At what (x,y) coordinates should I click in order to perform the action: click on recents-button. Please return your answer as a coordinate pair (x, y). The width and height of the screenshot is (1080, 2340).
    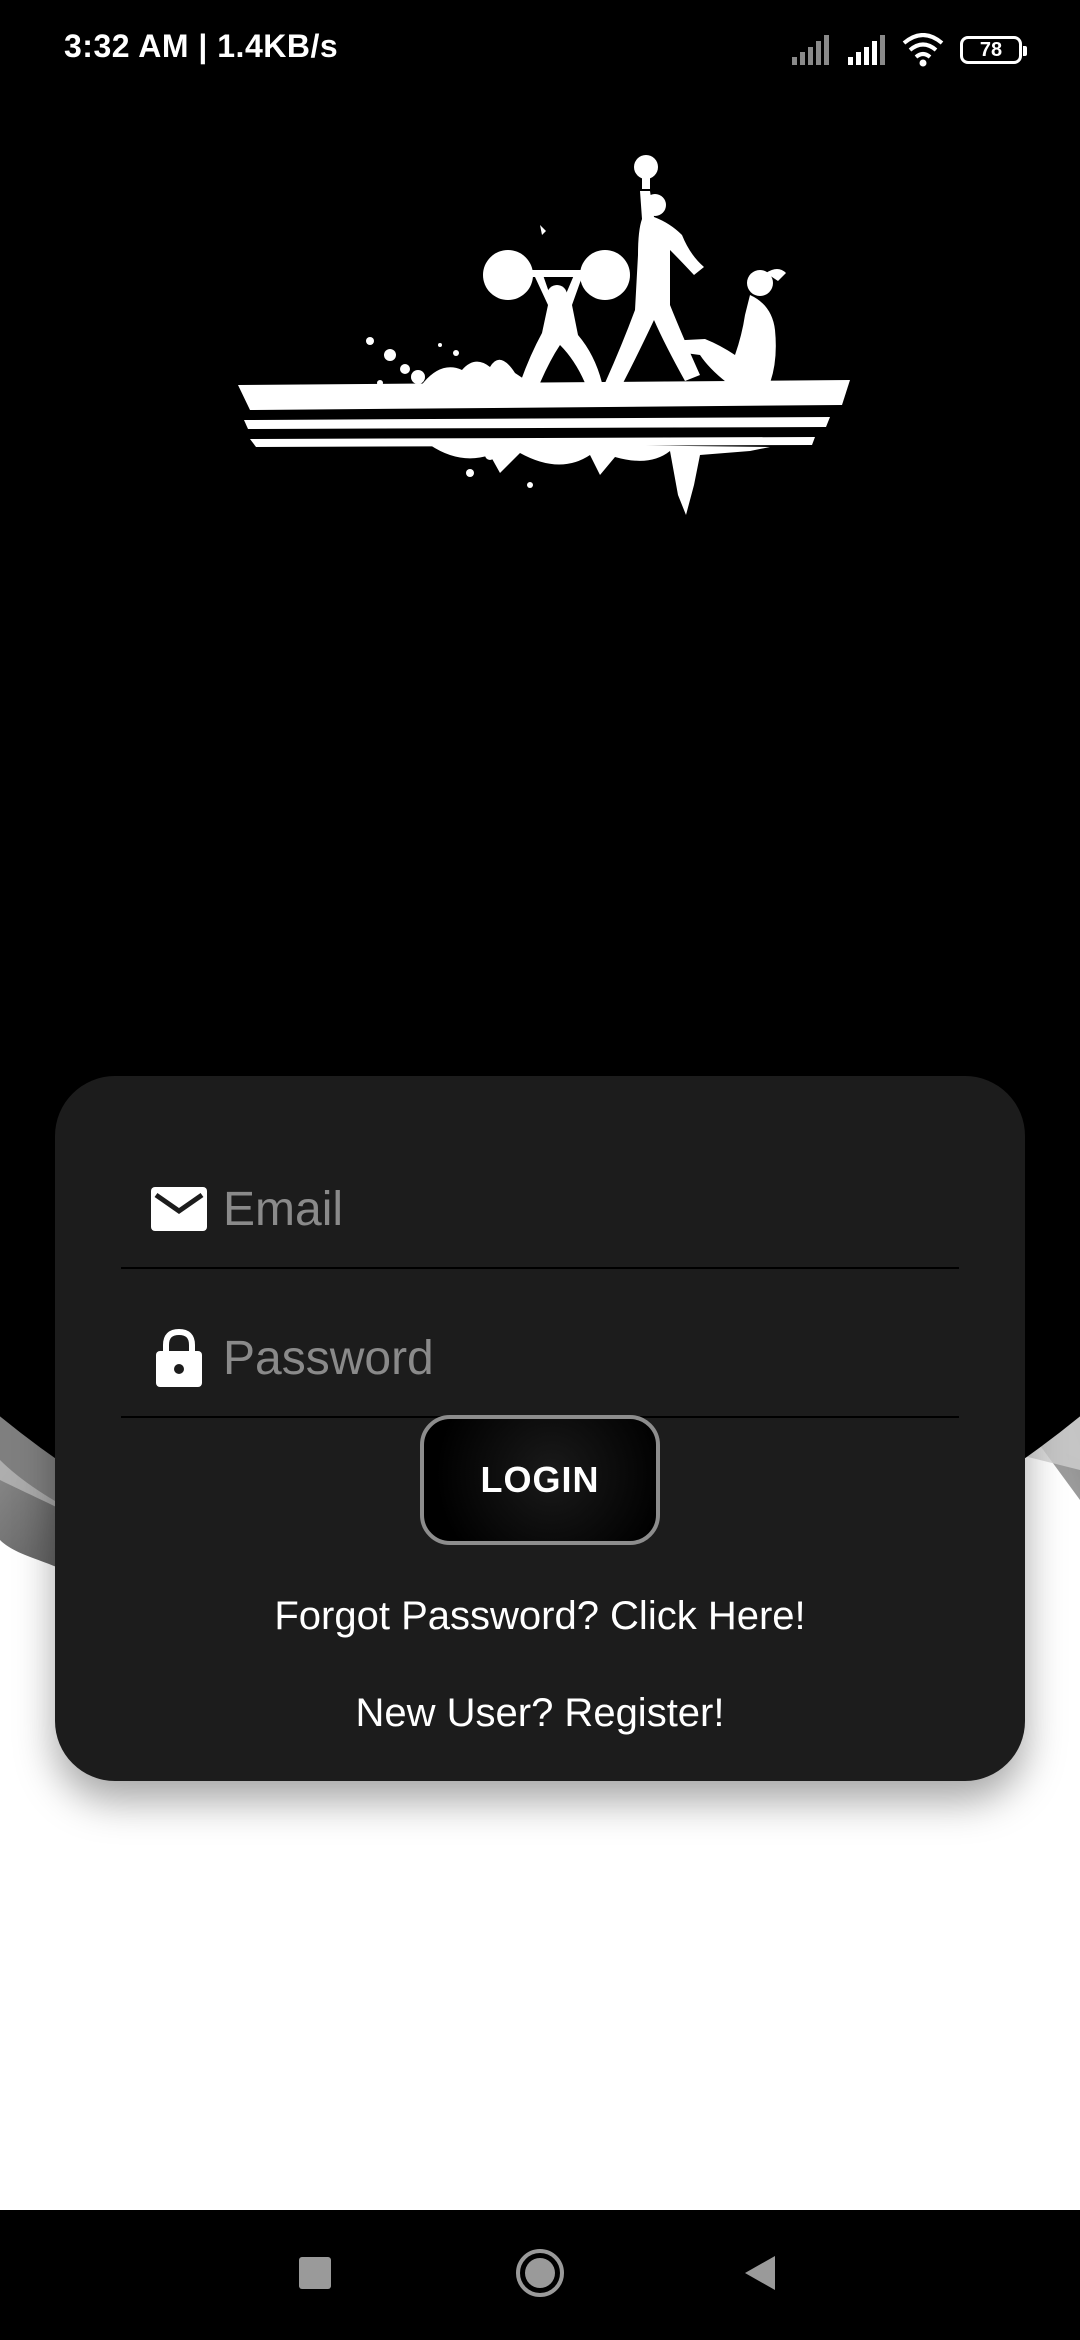
    Looking at the image, I should click on (315, 2275).